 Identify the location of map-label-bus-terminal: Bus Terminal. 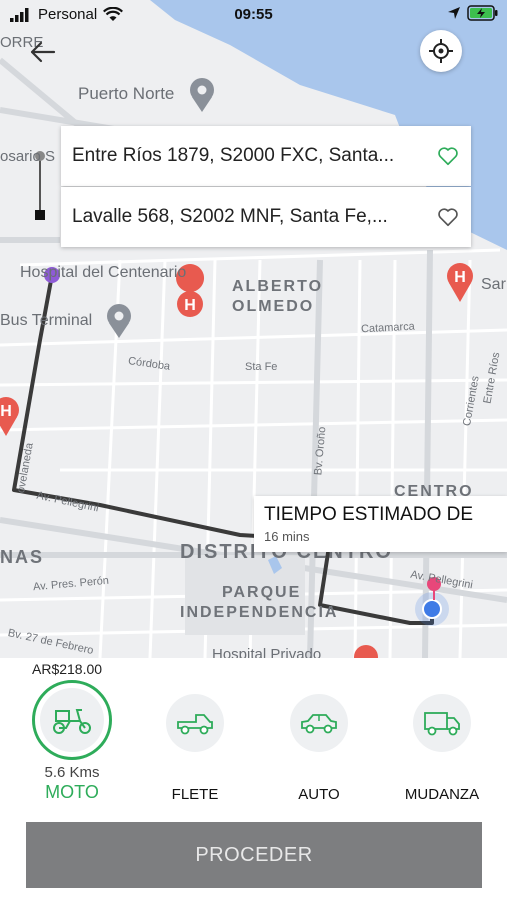
(46, 320).